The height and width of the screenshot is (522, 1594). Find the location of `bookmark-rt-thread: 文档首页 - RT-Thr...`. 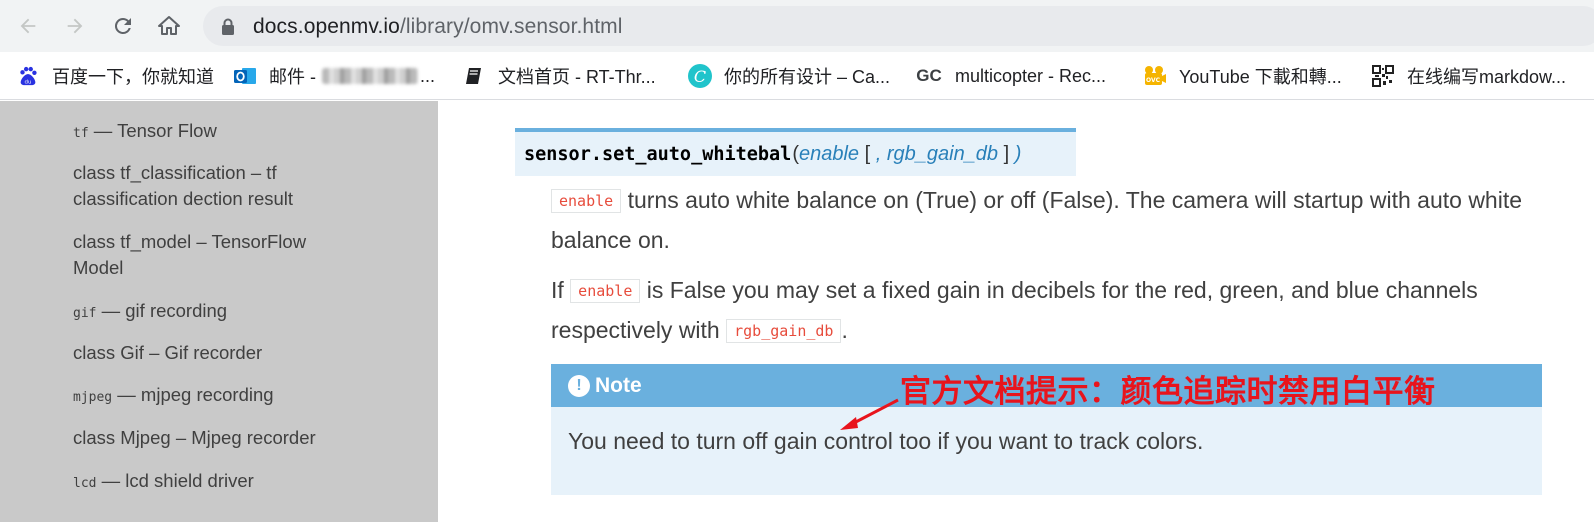

bookmark-rt-thread: 文档首页 - RT-Thr... is located at coordinates (559, 76).